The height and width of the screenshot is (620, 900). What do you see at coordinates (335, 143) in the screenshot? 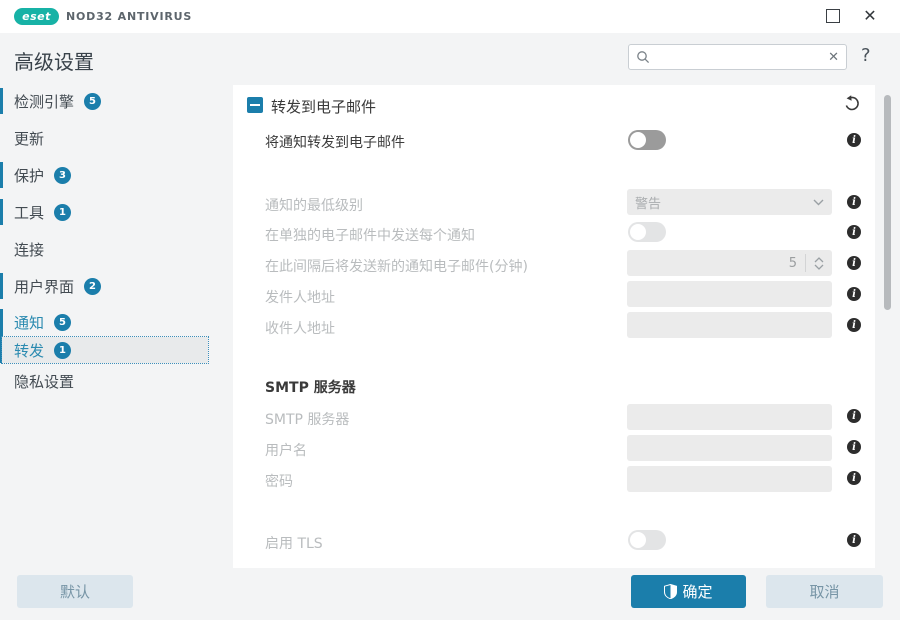
I see `forward-toggle-label: 将通知转发到电子邮件` at bounding box center [335, 143].